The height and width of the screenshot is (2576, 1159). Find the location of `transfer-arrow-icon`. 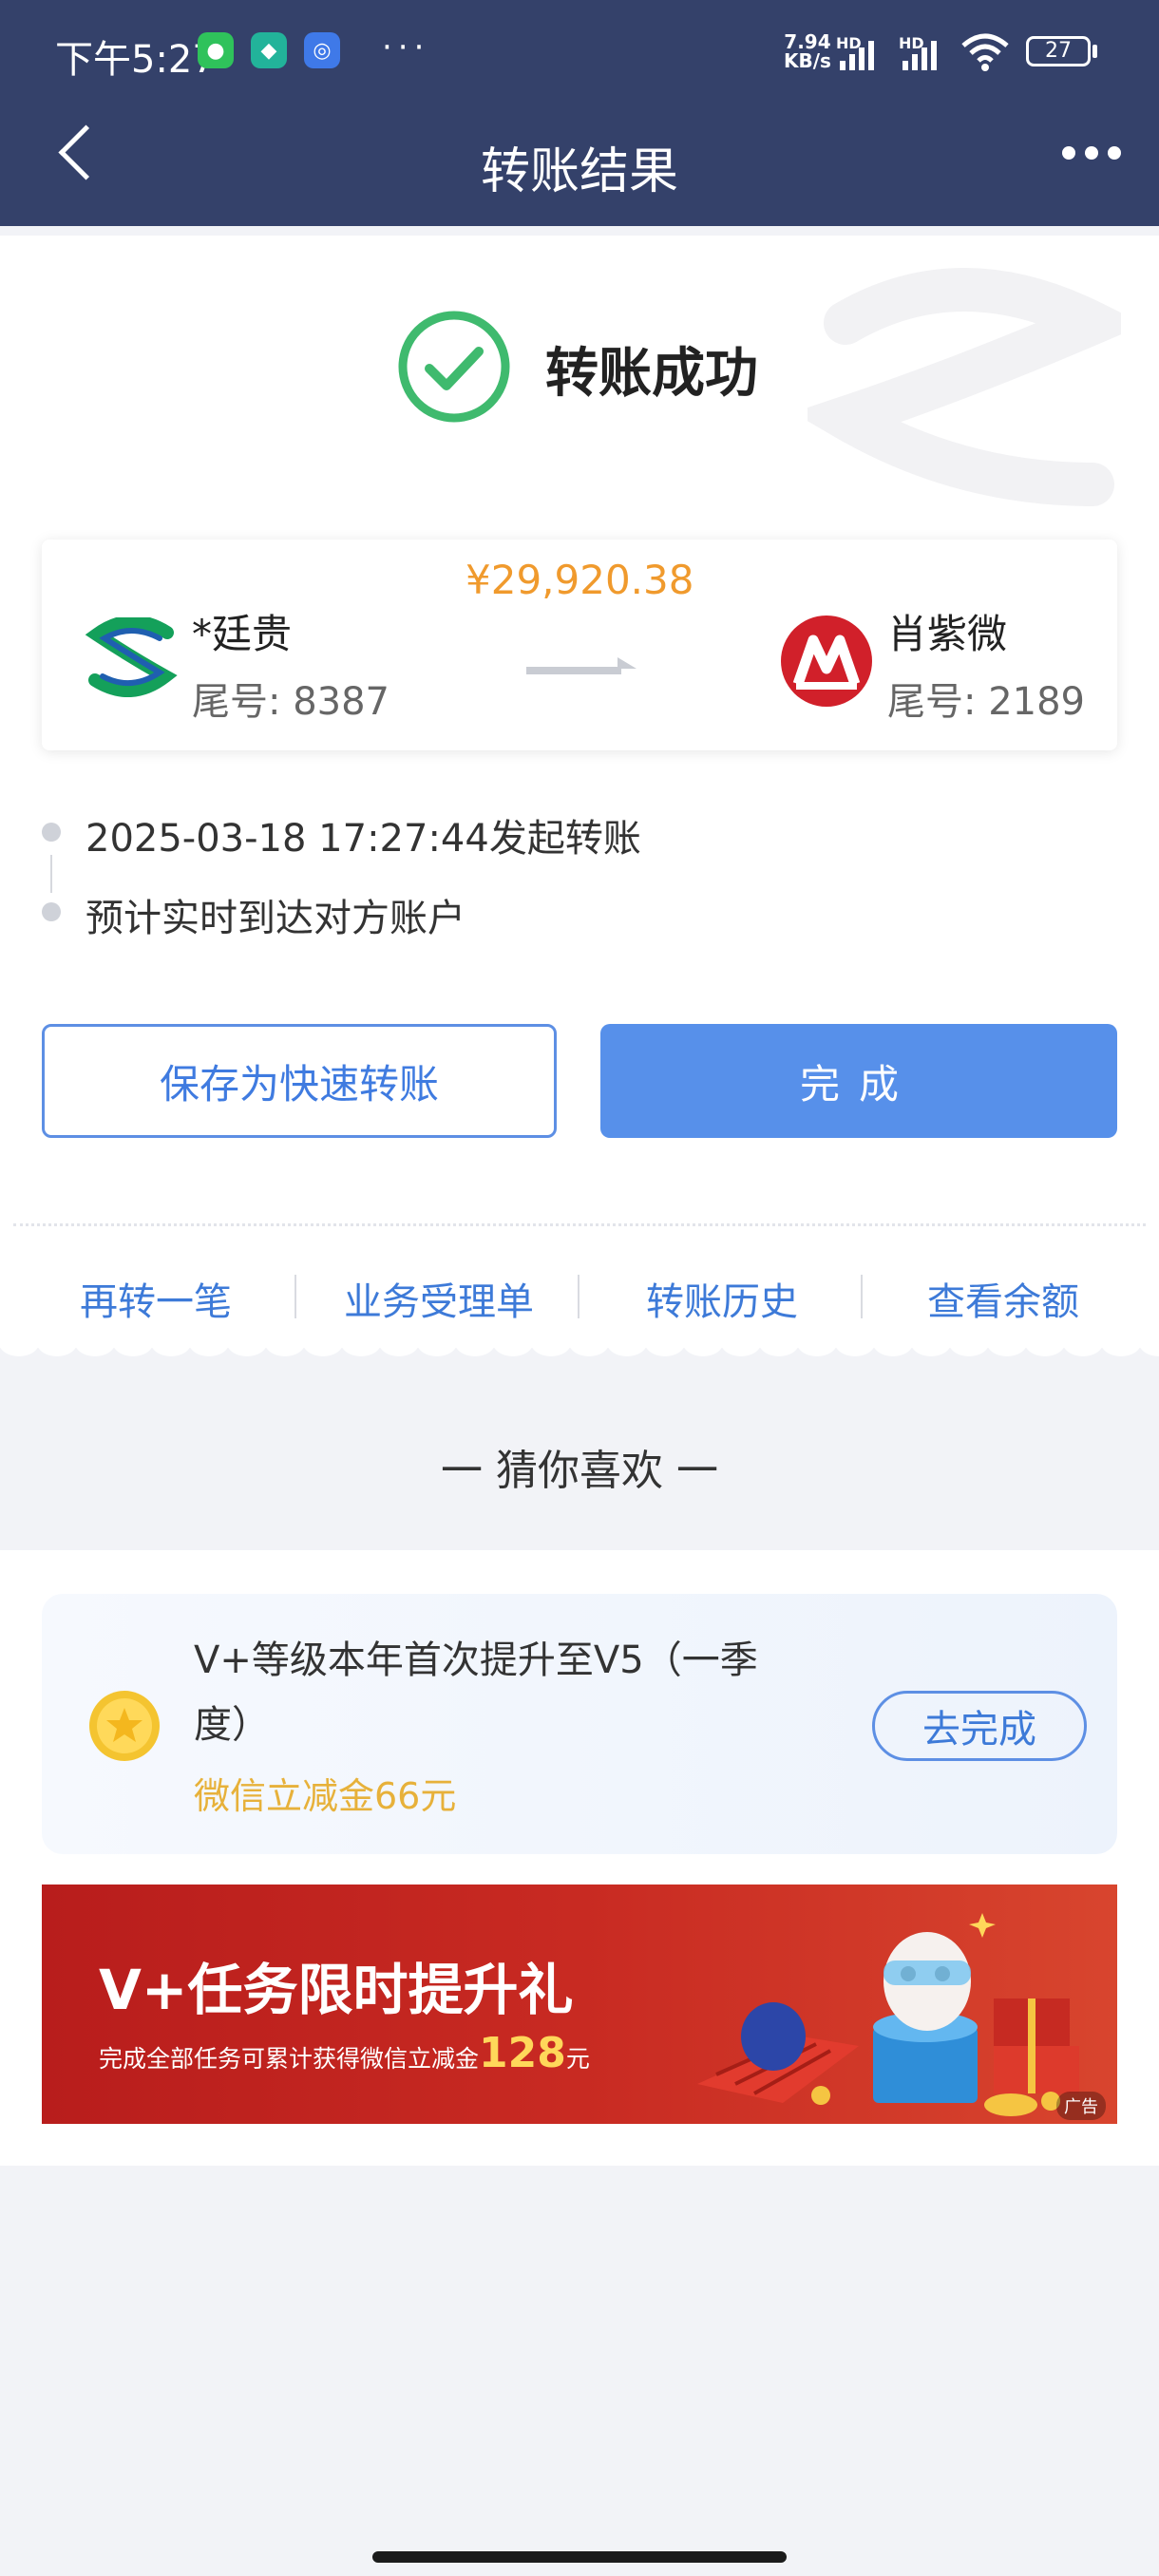

transfer-arrow-icon is located at coordinates (581, 665).